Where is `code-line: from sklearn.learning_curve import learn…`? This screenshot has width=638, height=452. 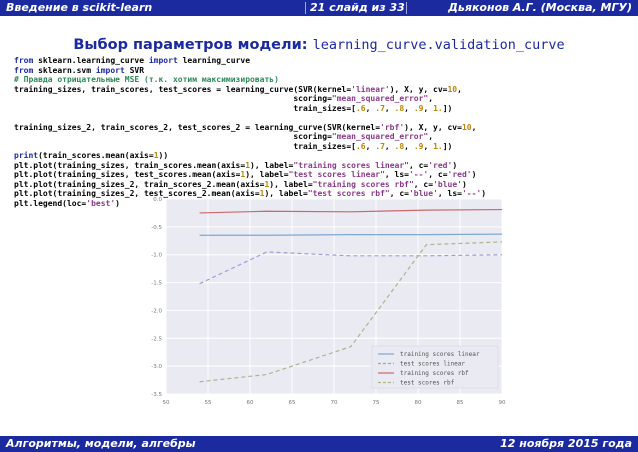
code-line: from sklearn.learning_curve import learn… is located at coordinates (324, 61).